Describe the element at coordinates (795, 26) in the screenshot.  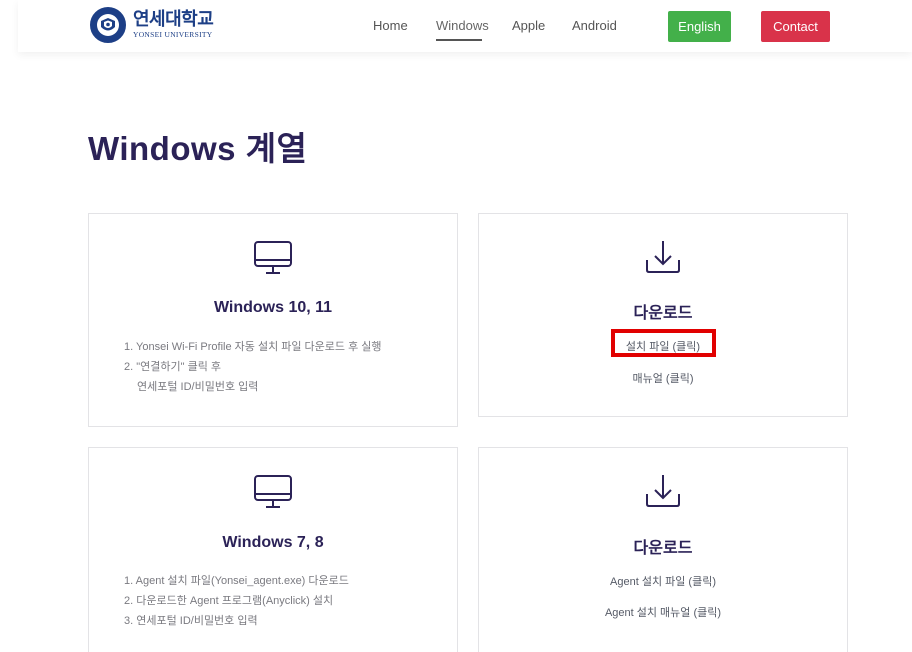
I see `contact-button: Contact` at that location.